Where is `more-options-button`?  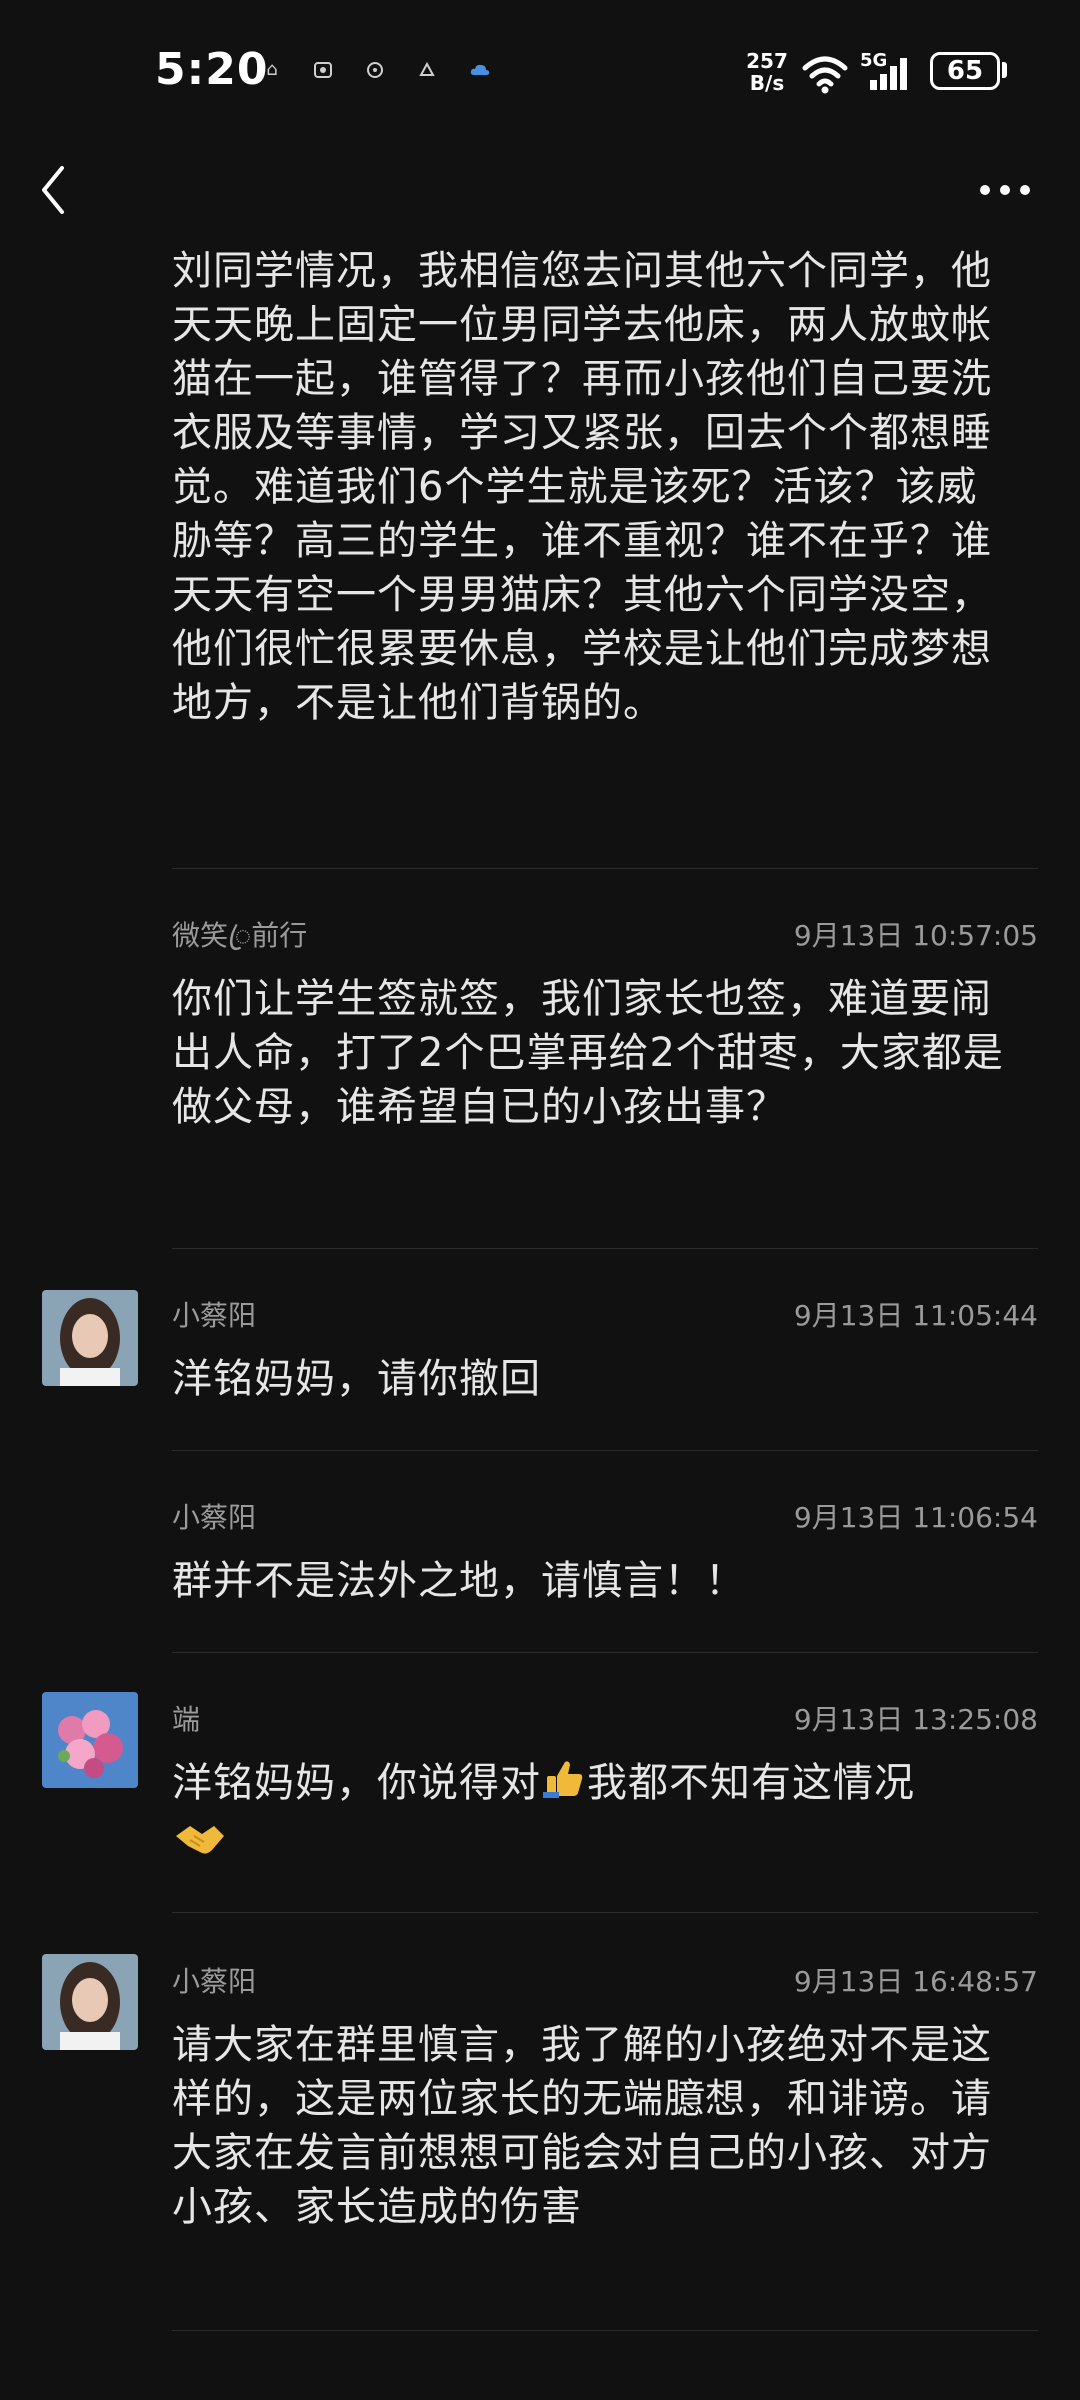 more-options-button is located at coordinates (1005, 190).